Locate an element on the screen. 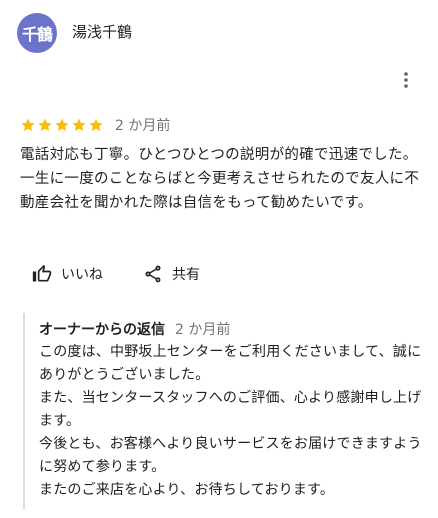 Image resolution: width=438 pixels, height=518 pixels. more-vert-icon is located at coordinates (406, 80).